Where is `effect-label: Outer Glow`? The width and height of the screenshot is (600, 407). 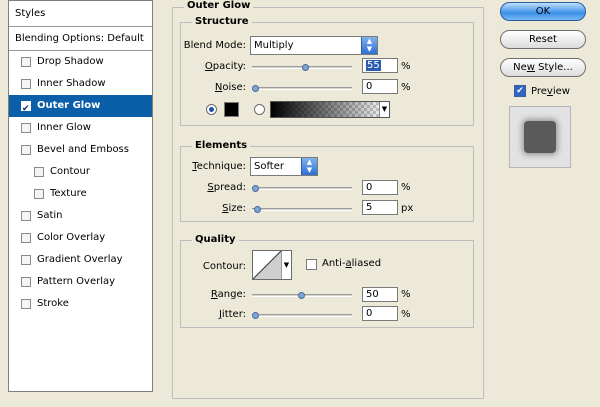 effect-label: Outer Glow is located at coordinates (69, 105).